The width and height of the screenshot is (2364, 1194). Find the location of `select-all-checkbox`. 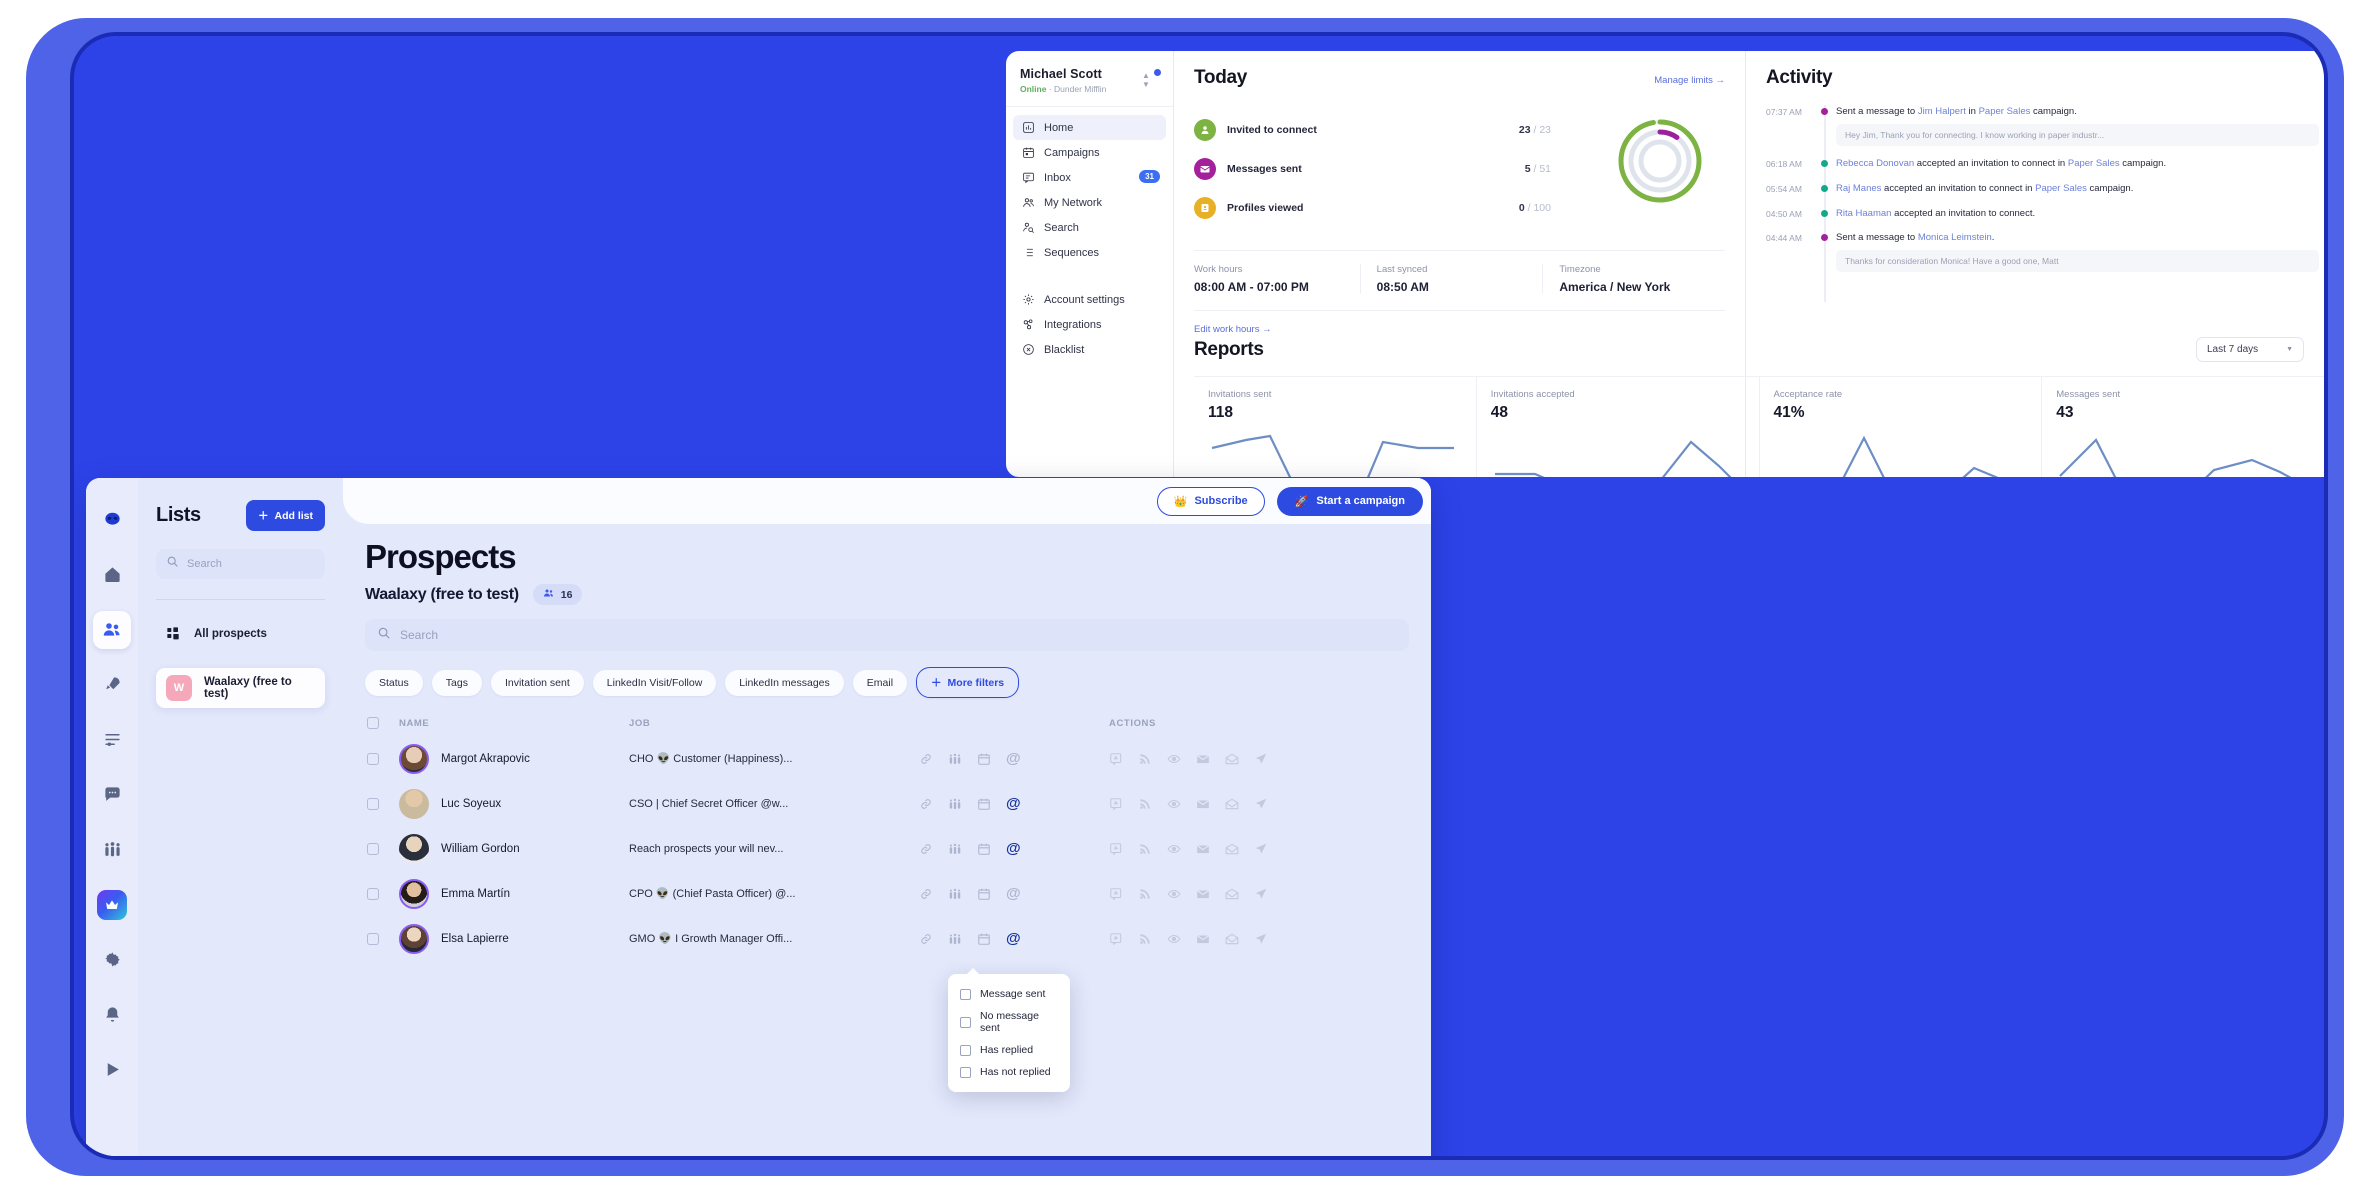

select-all-checkbox is located at coordinates (382, 723).